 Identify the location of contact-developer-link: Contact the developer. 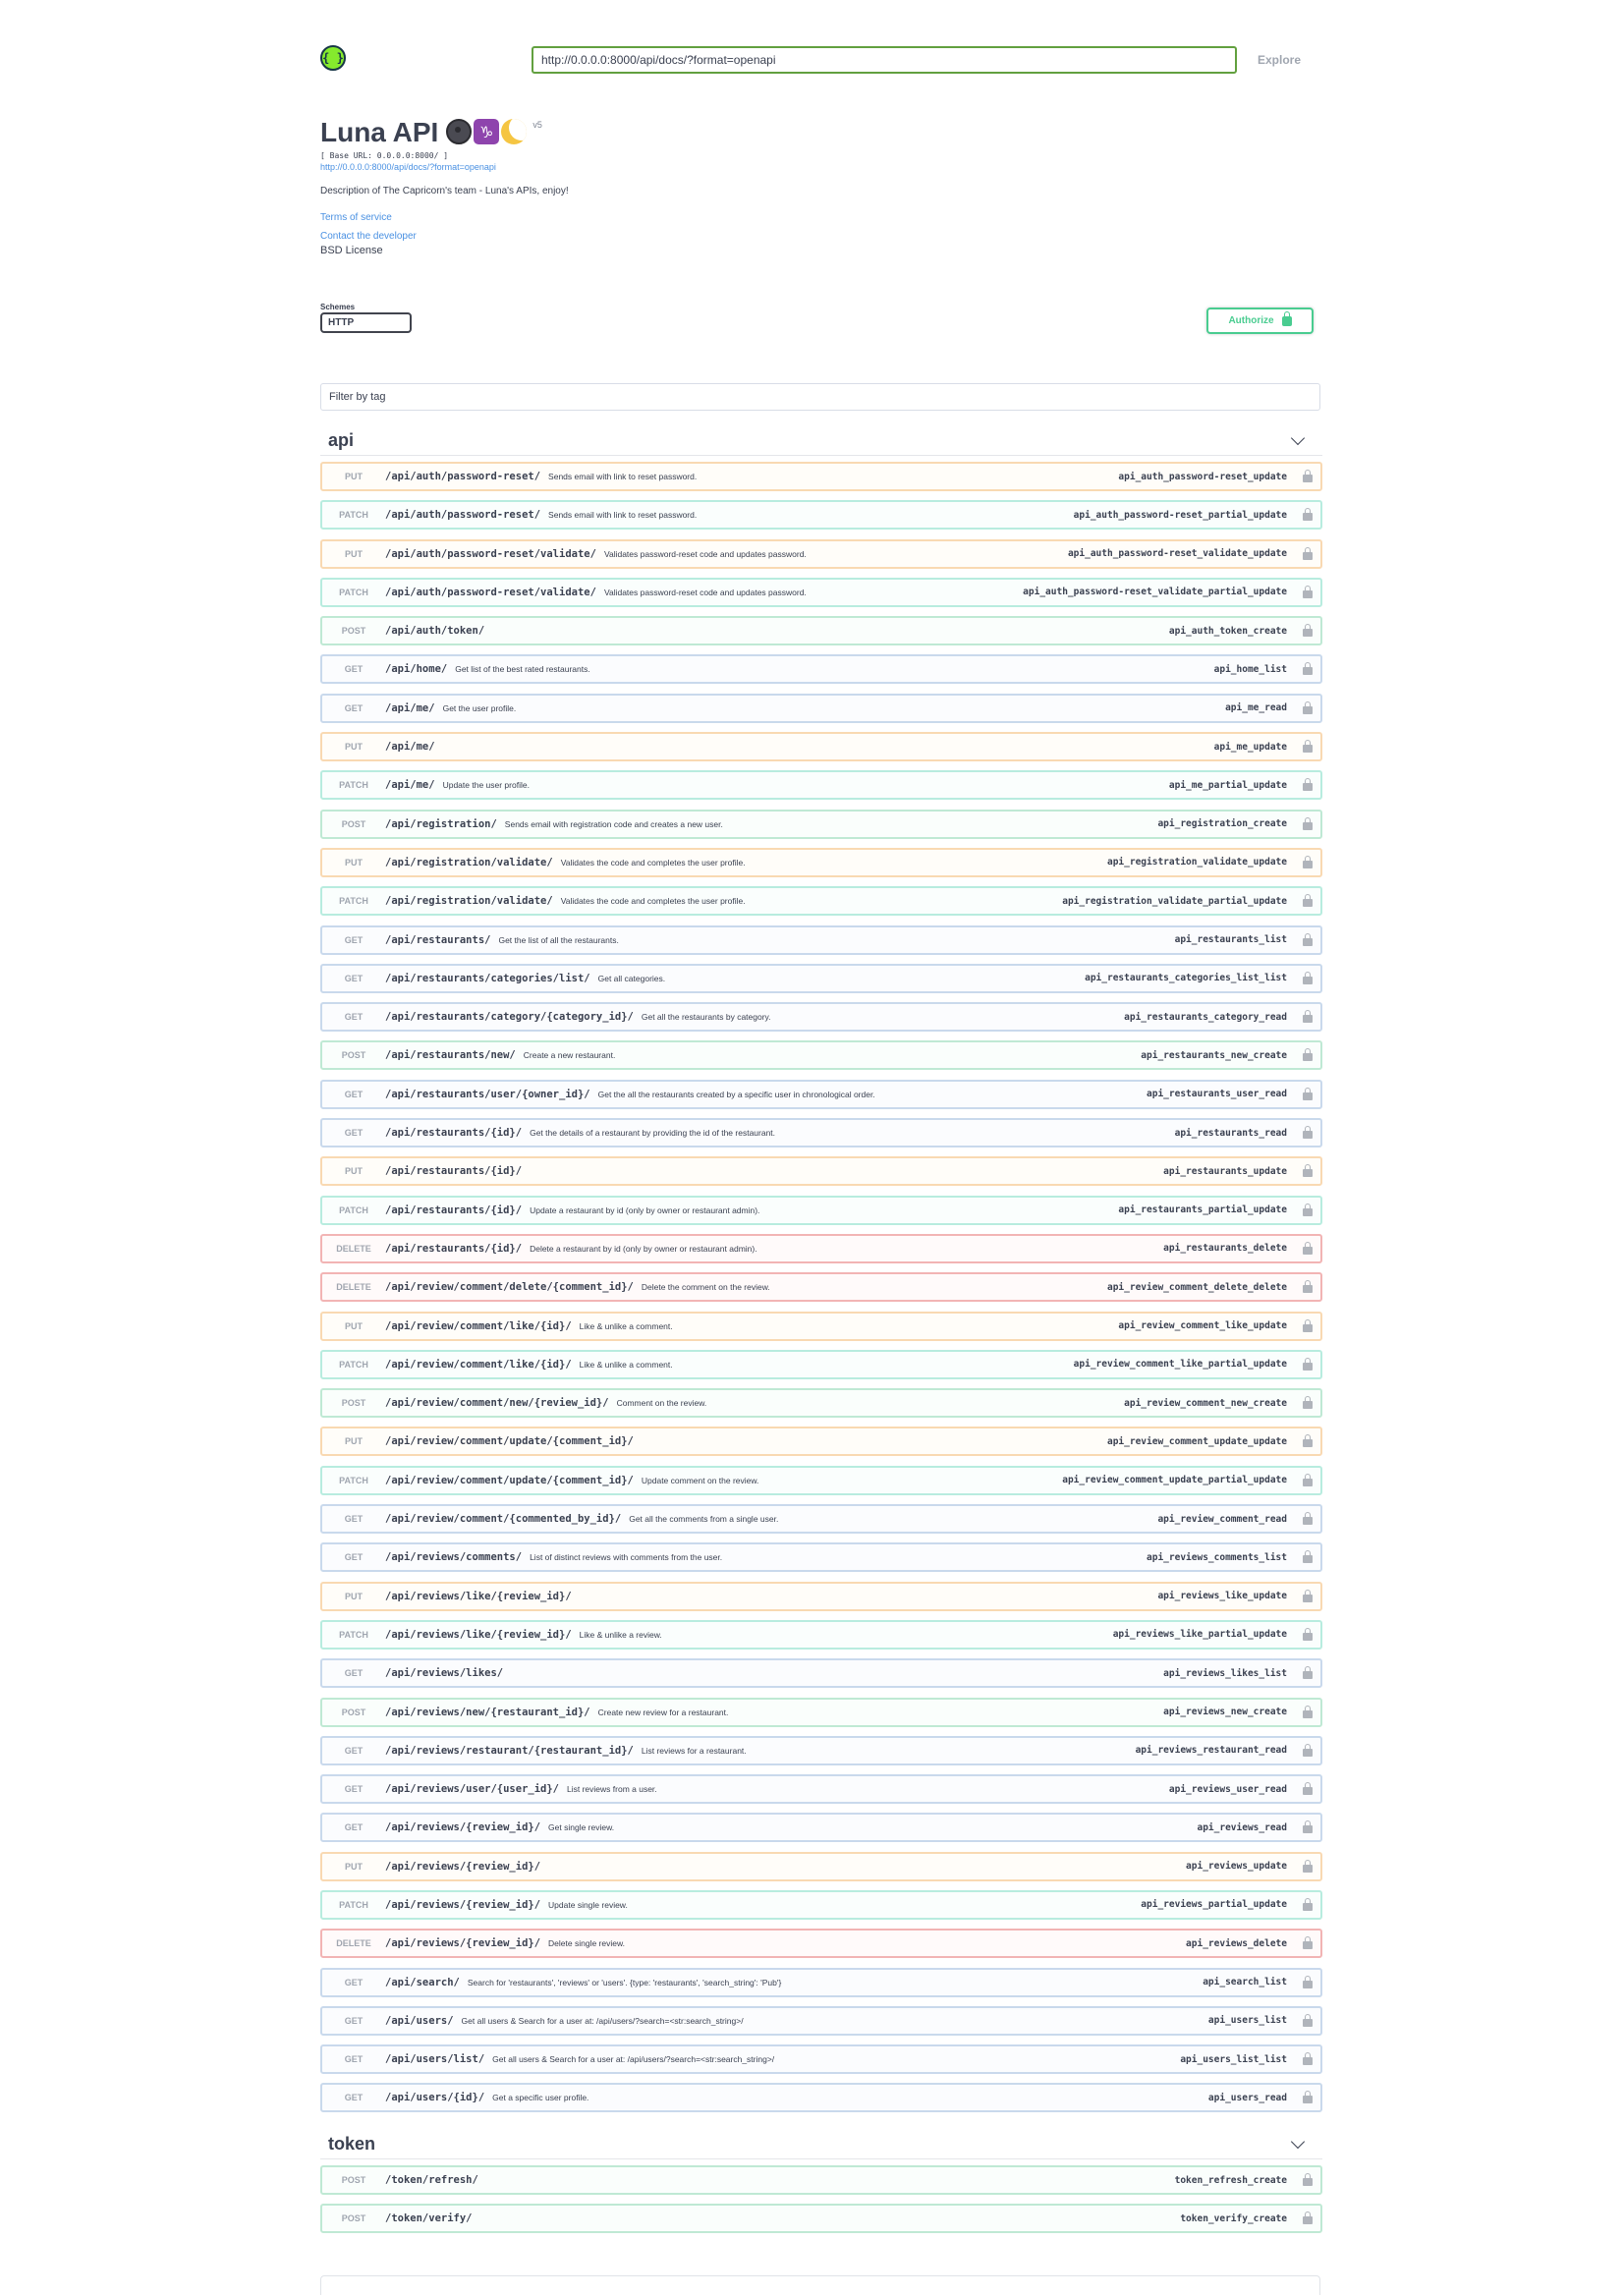
(821, 237).